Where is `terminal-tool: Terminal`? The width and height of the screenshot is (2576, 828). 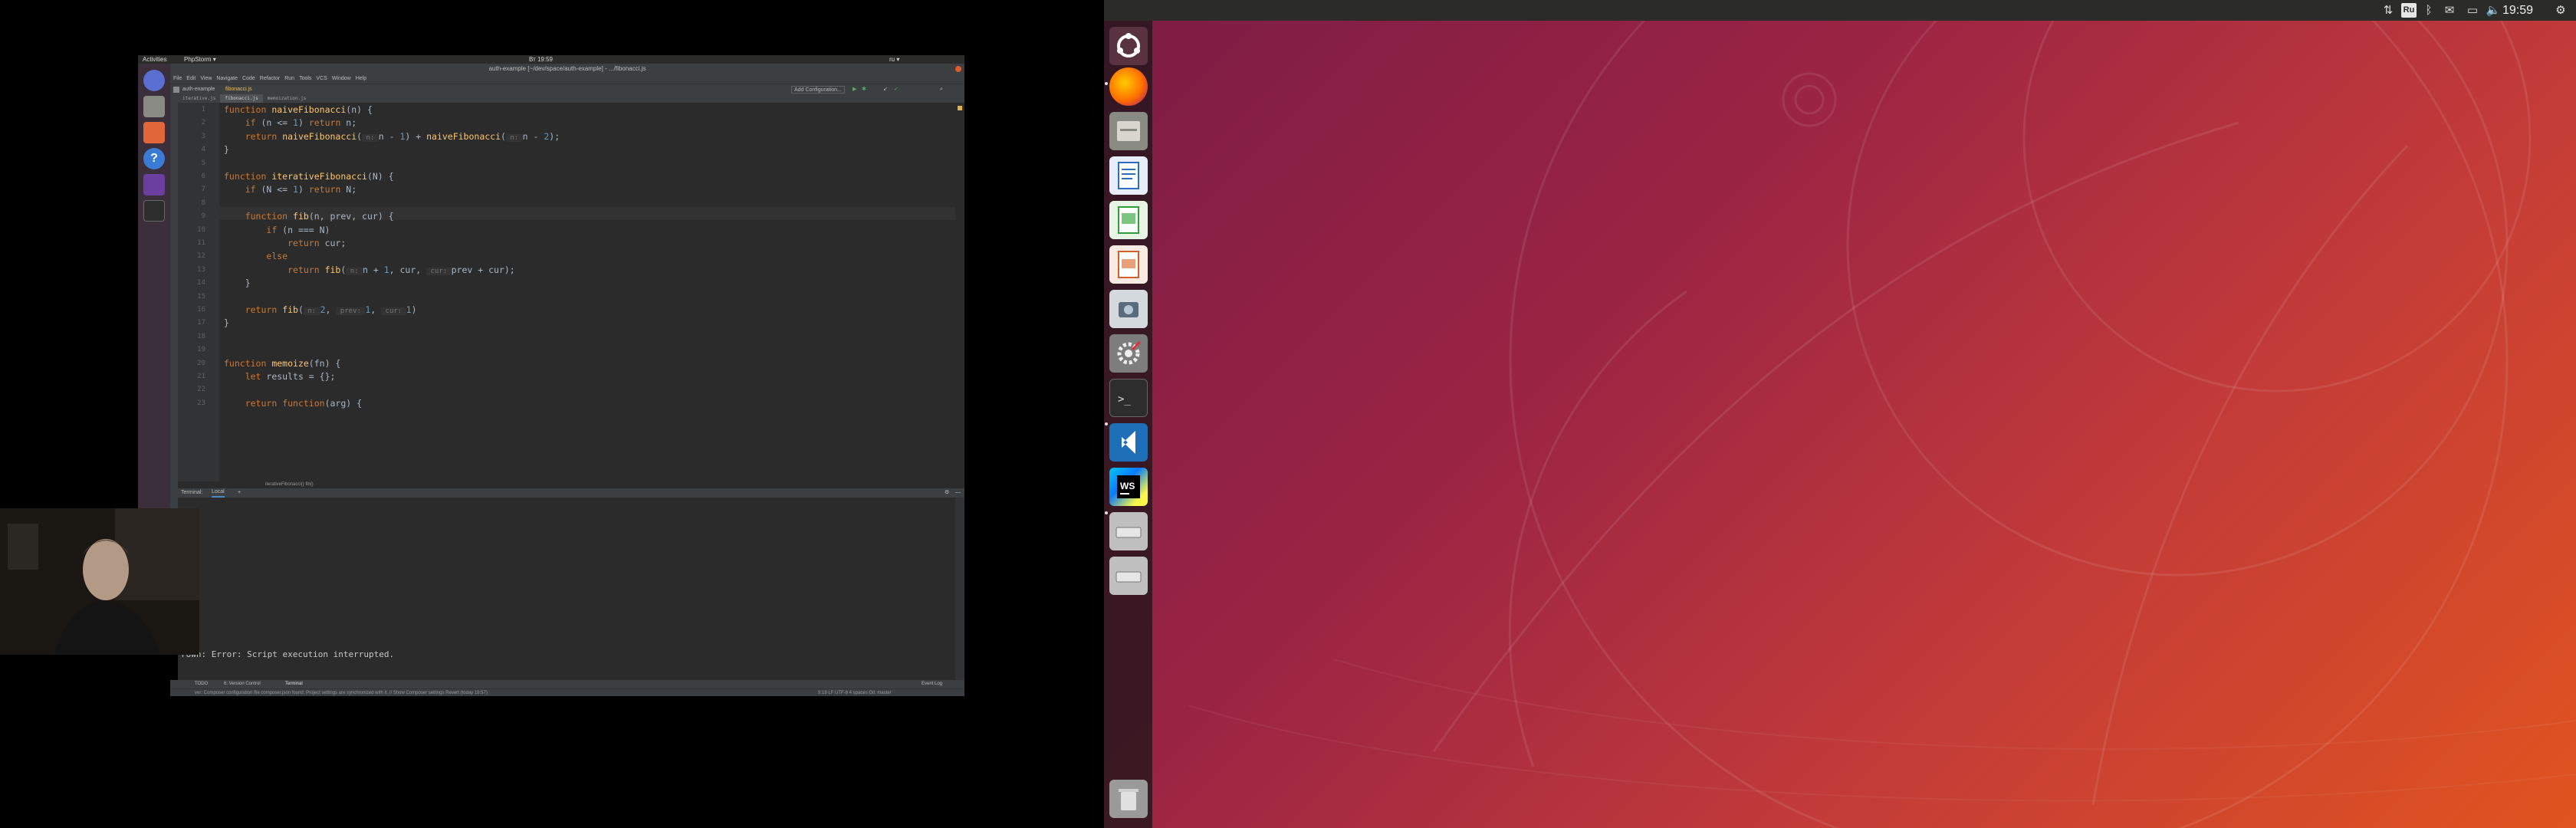
terminal-tool: Terminal is located at coordinates (294, 684).